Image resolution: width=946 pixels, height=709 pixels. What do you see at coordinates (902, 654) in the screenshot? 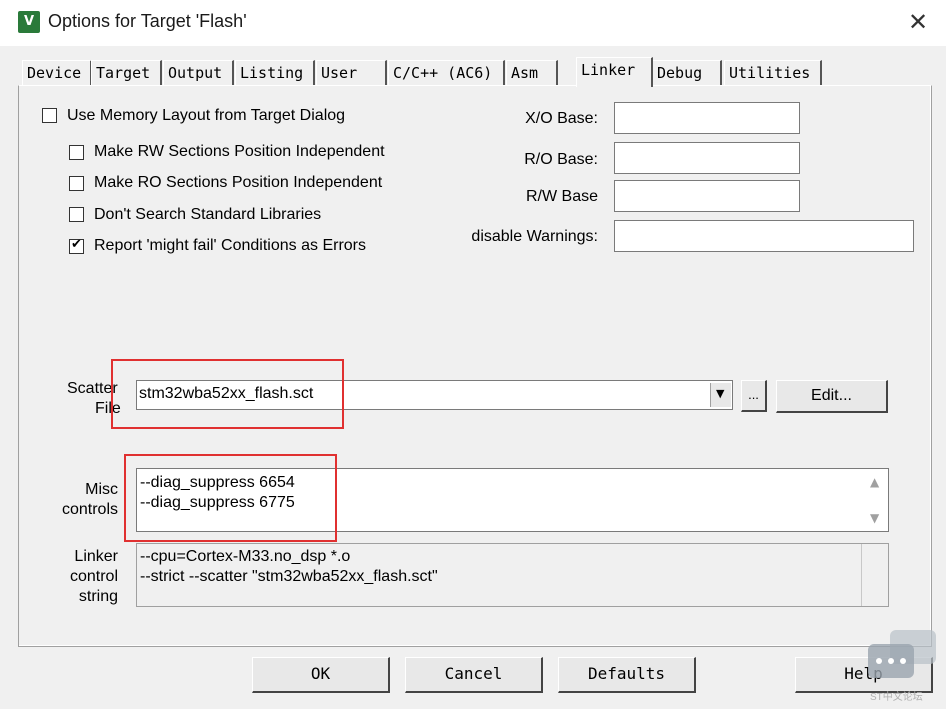
I see `chat-bubble-watermark-icon` at bounding box center [902, 654].